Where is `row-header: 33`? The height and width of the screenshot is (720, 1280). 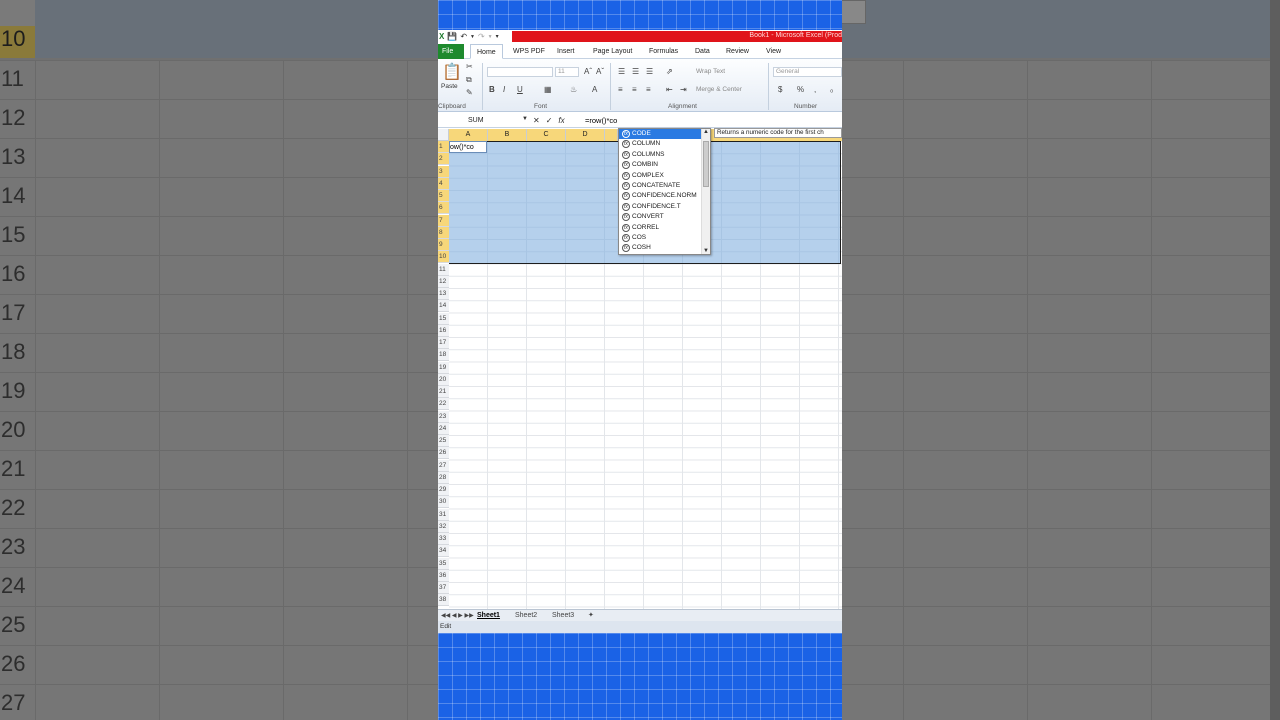 row-header: 33 is located at coordinates (443, 539).